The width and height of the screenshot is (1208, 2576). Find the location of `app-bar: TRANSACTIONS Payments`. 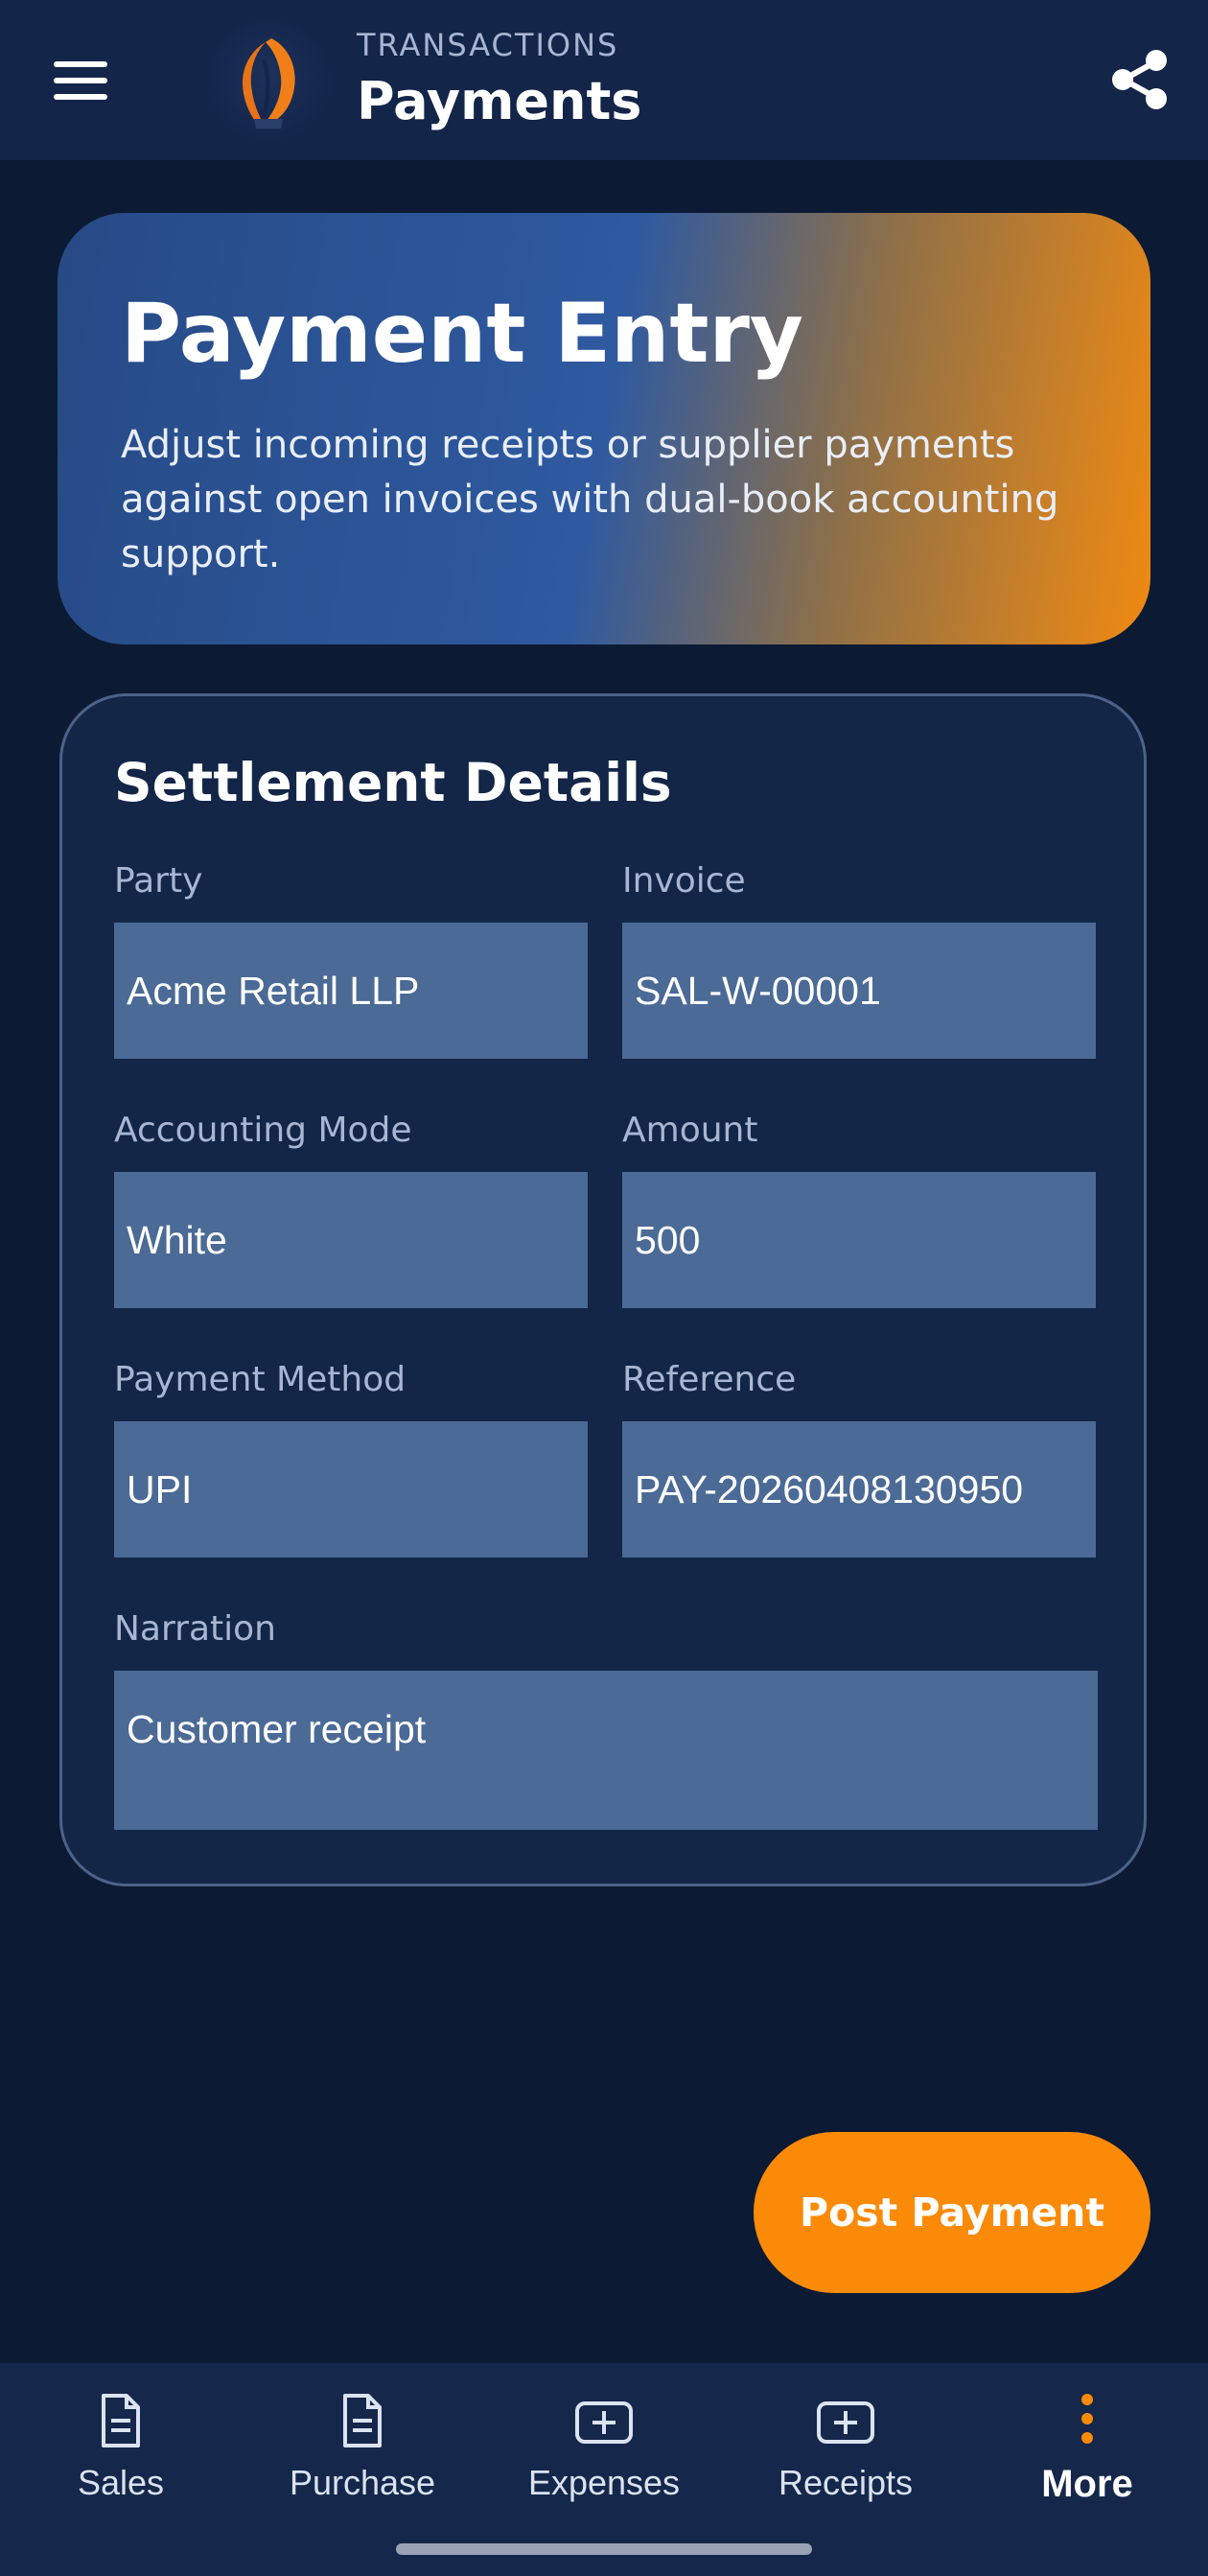

app-bar: TRANSACTIONS Payments is located at coordinates (604, 80).